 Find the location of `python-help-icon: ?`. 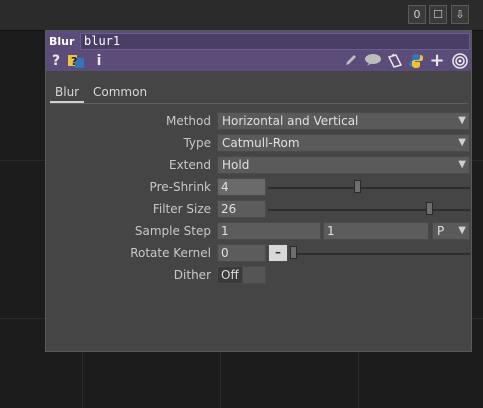

python-help-icon: ? is located at coordinates (76, 61).